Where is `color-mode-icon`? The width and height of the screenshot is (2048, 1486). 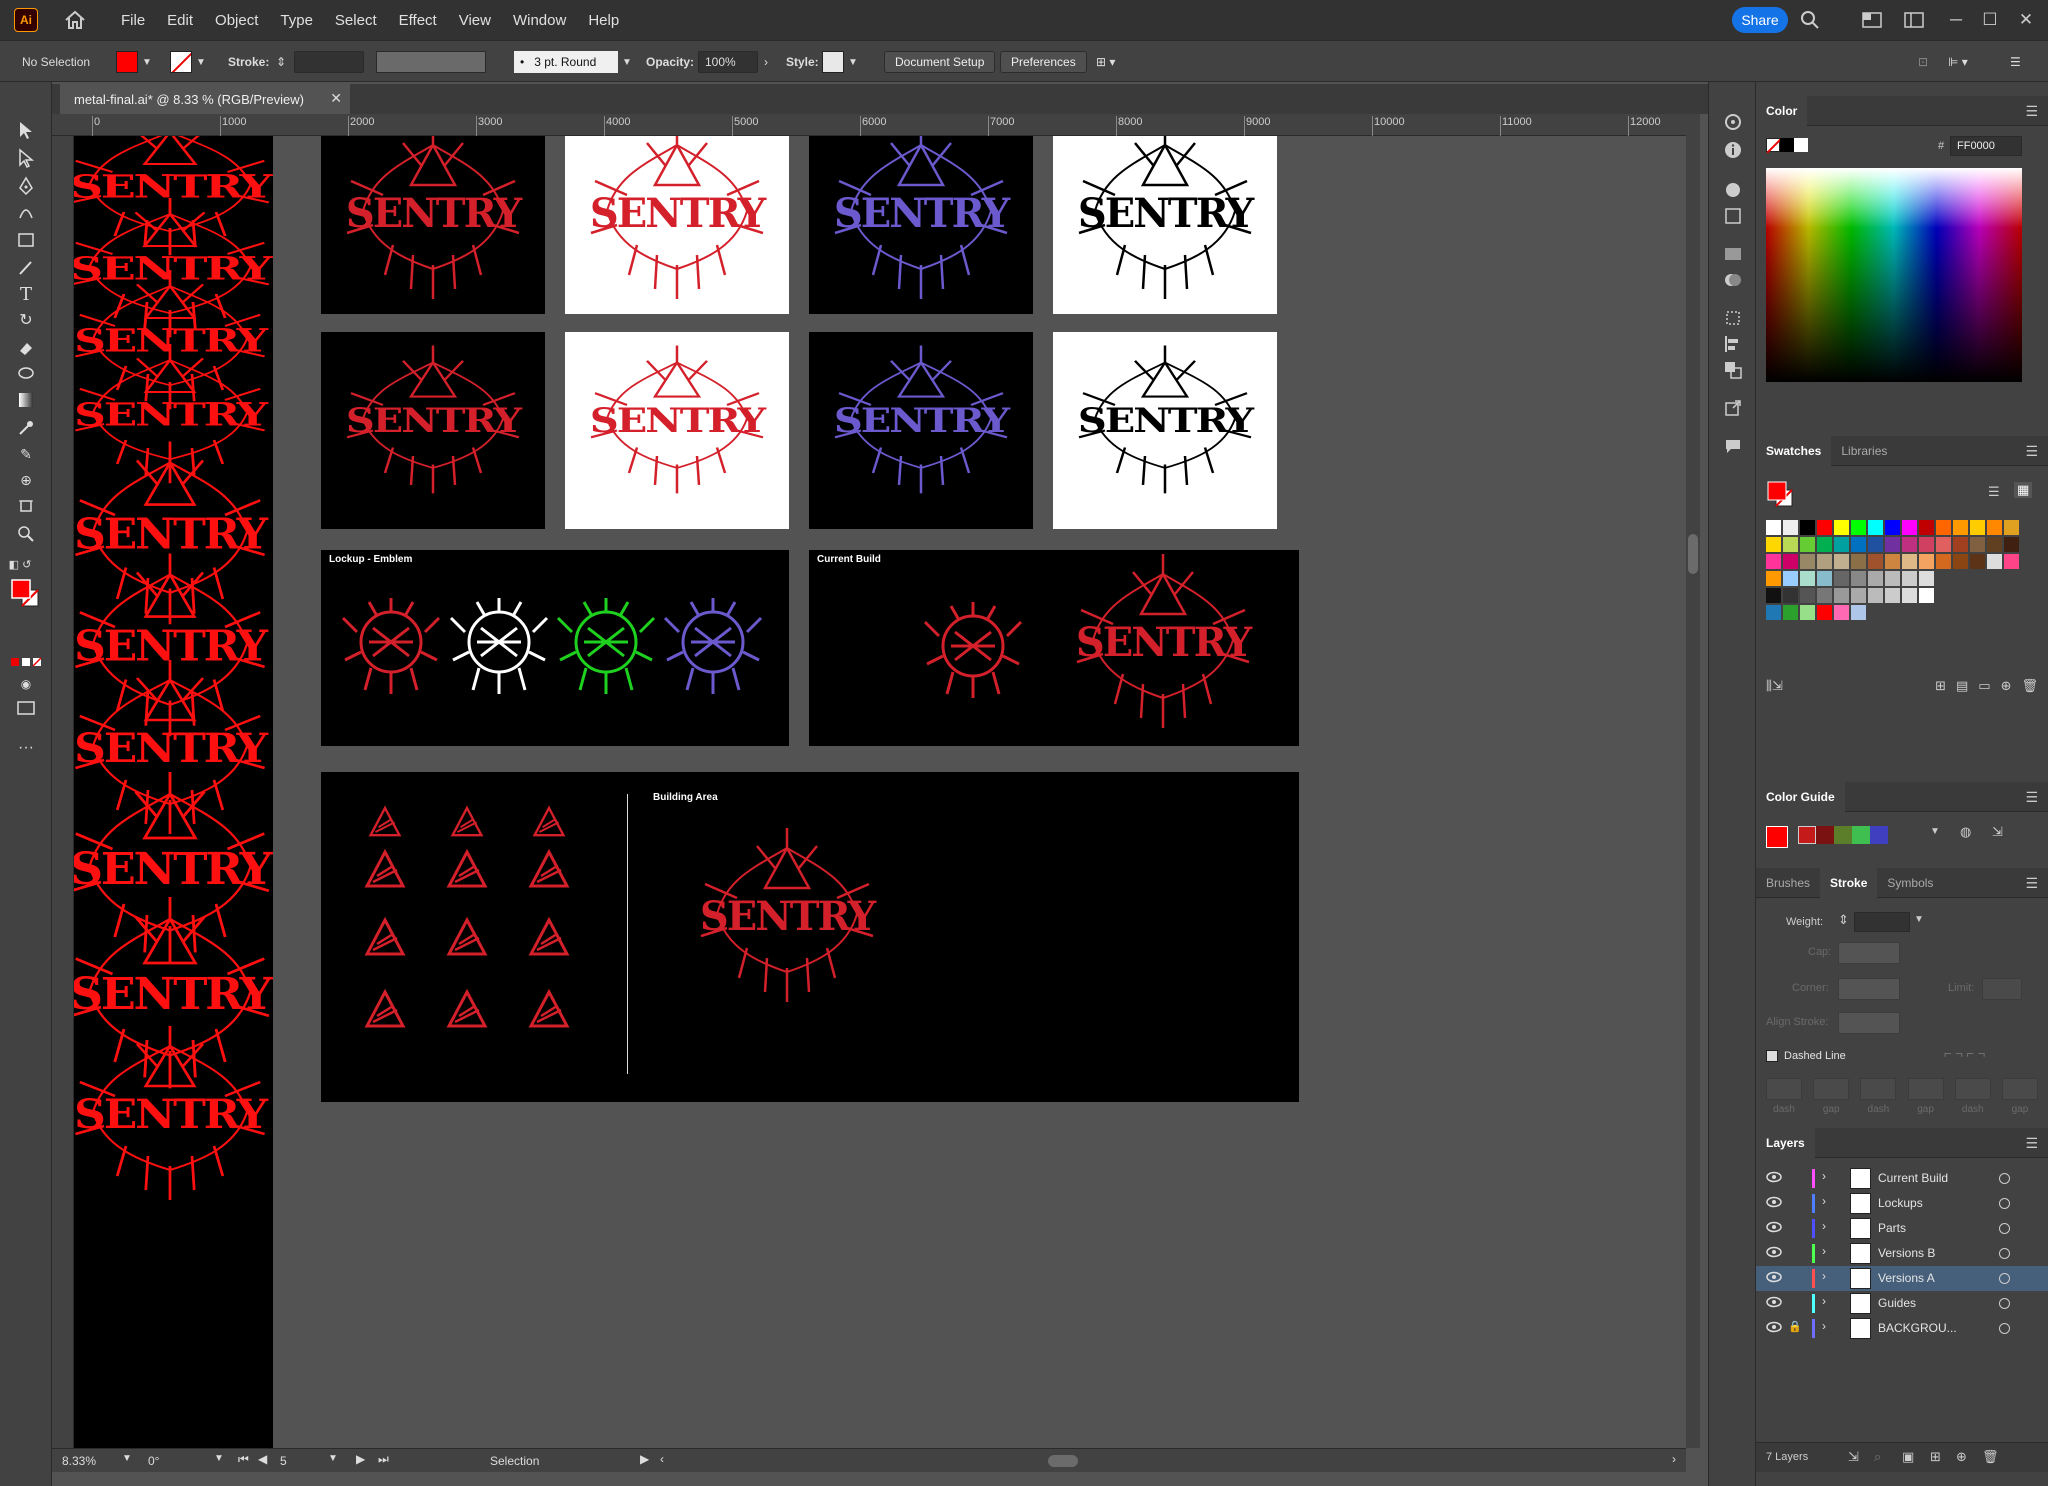
color-mode-icon is located at coordinates (26, 662).